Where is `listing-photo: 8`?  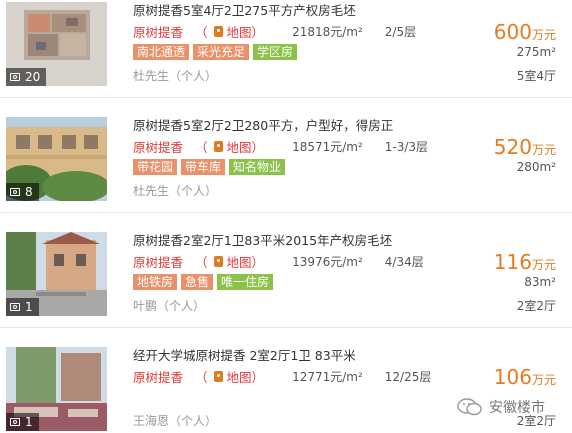 listing-photo: 8 is located at coordinates (56, 159).